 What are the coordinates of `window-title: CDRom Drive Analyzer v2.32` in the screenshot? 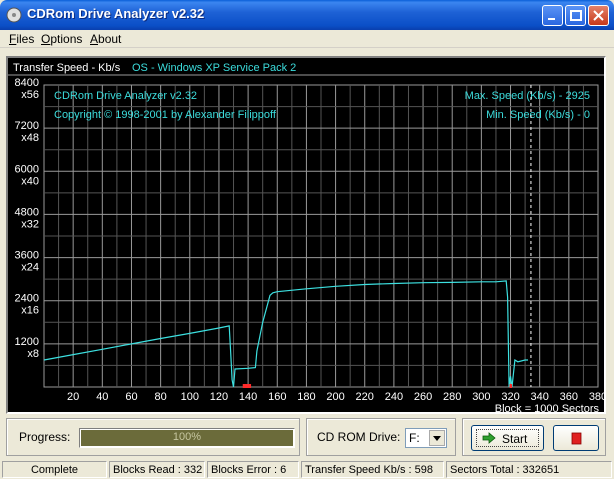 It's located at (116, 13).